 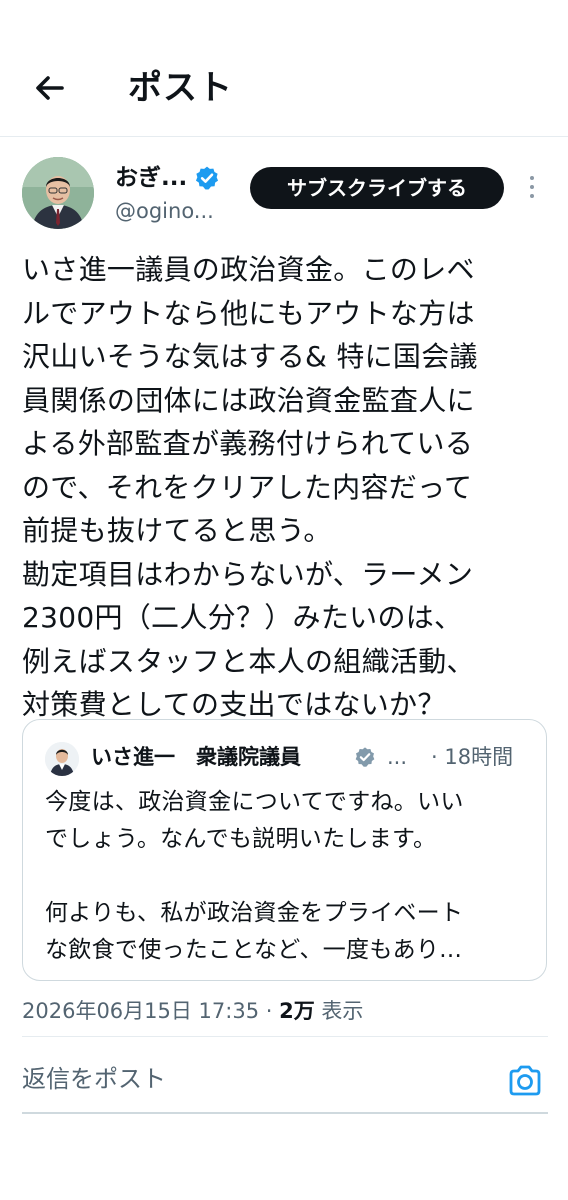 What do you see at coordinates (339, 1011) in the screenshot?
I see `views-label: 表示` at bounding box center [339, 1011].